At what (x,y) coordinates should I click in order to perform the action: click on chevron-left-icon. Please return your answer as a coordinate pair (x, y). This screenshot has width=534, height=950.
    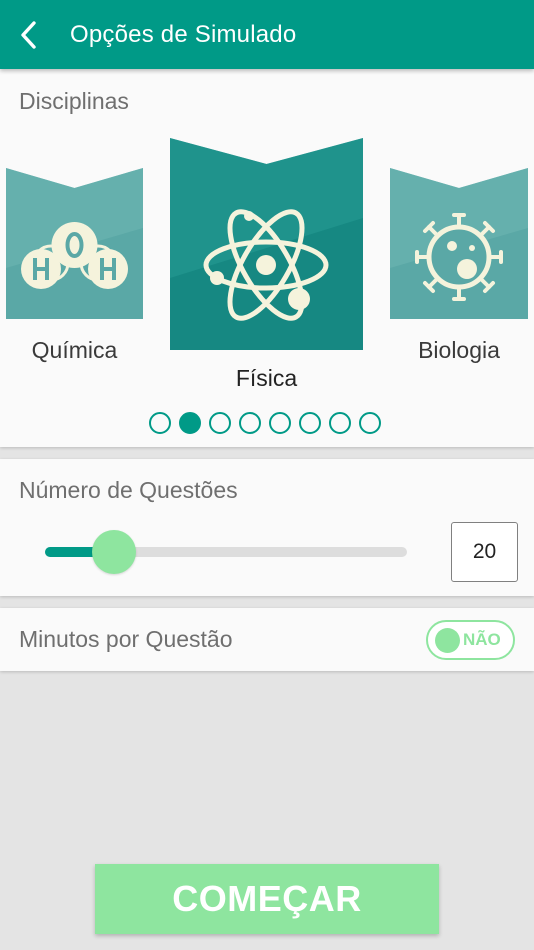
    Looking at the image, I should click on (28, 35).